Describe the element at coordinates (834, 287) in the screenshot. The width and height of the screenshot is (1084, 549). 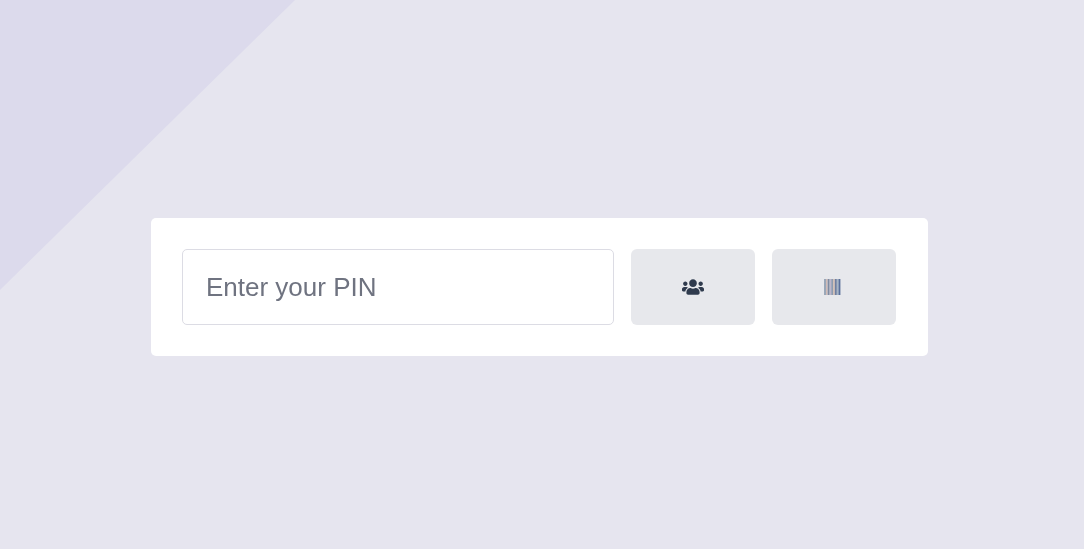
I see `barcode-button` at that location.